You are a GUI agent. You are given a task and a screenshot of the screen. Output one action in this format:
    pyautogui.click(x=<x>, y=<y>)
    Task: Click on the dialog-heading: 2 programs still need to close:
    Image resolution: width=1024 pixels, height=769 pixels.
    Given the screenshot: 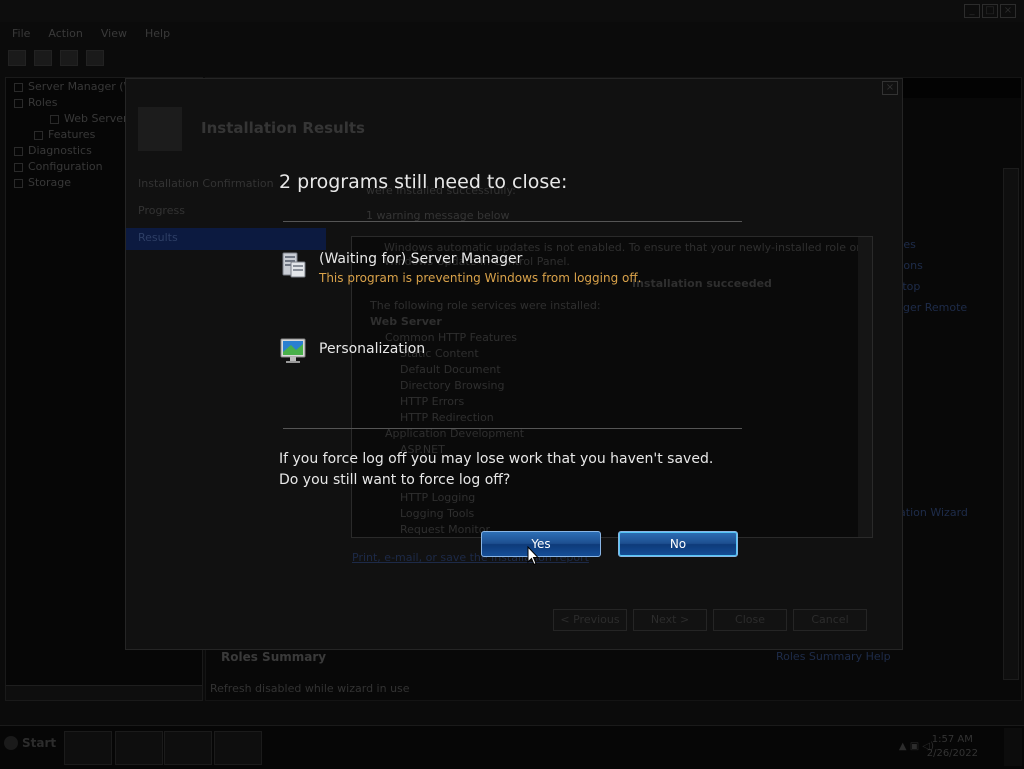 What is the action you would take?
    pyautogui.click(x=423, y=182)
    